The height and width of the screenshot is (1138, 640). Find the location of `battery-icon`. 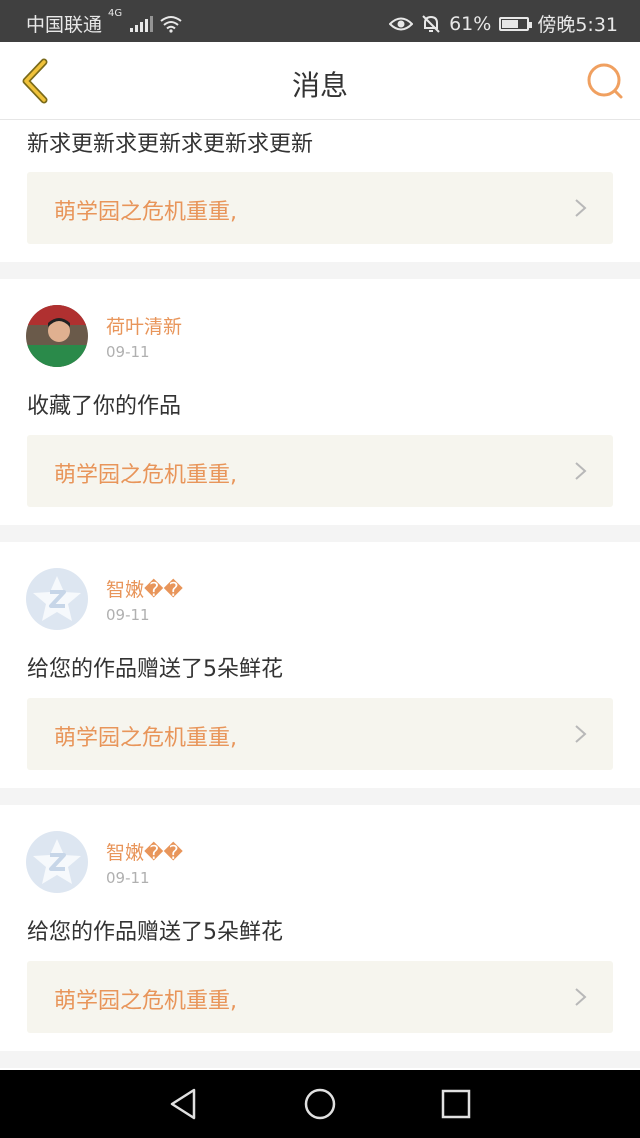

battery-icon is located at coordinates (516, 23).